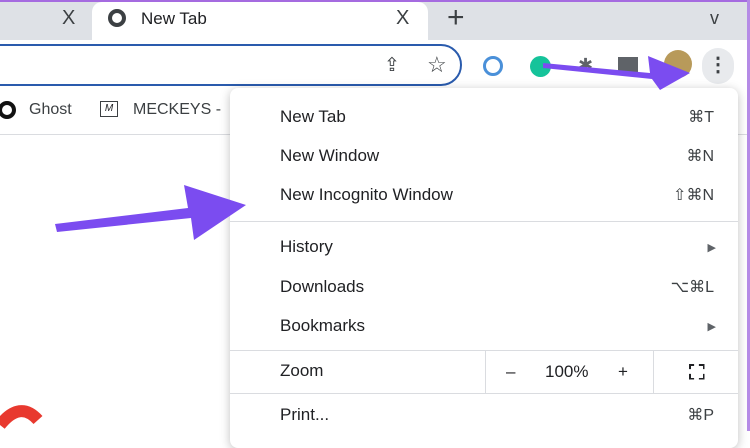 This screenshot has height=448, width=750. I want to click on arrow-to-menu-button-icon, so click(616, 73).